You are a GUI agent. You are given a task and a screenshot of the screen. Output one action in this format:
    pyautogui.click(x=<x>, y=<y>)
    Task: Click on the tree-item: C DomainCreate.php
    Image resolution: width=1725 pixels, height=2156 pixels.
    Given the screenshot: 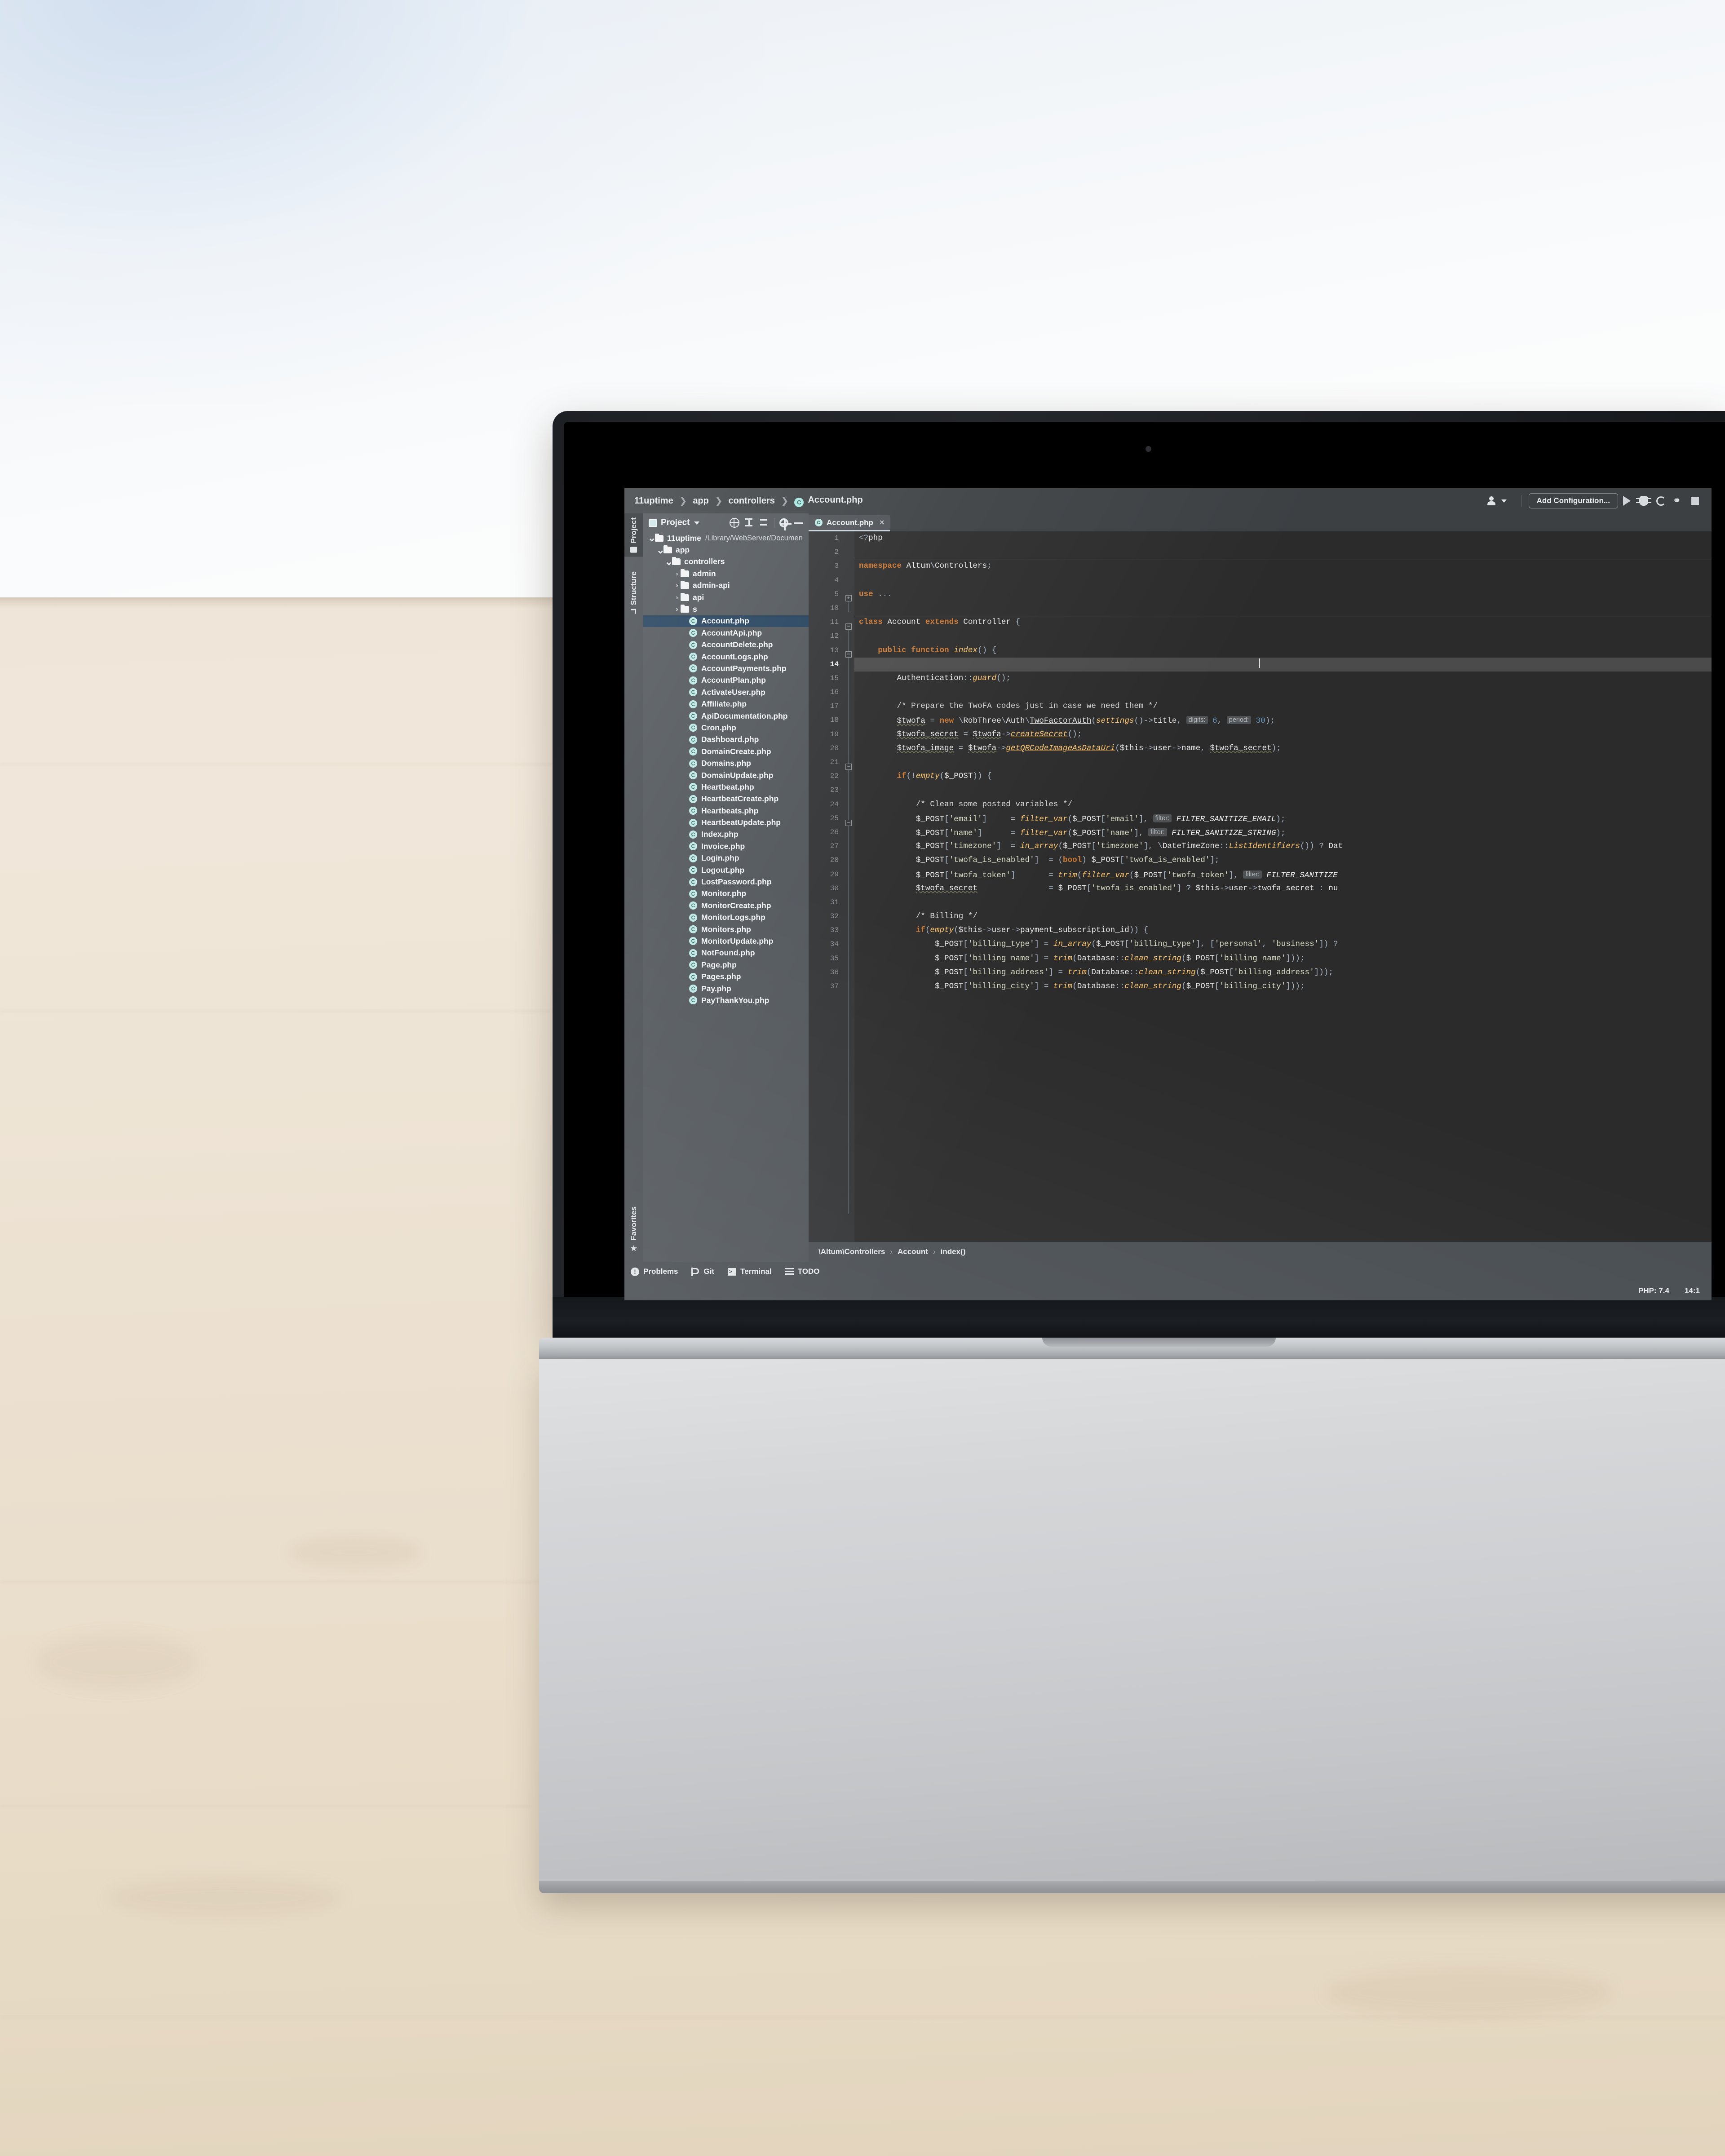 What is the action you would take?
    pyautogui.click(x=726, y=752)
    